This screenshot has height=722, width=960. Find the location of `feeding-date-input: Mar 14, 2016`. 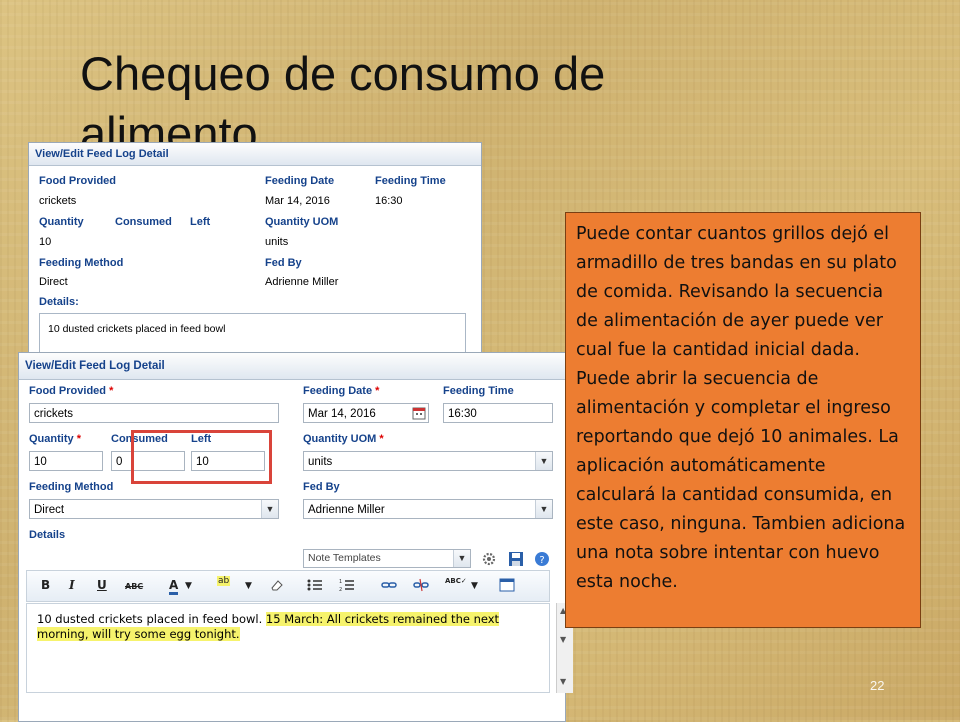

feeding-date-input: Mar 14, 2016 is located at coordinates (366, 413).